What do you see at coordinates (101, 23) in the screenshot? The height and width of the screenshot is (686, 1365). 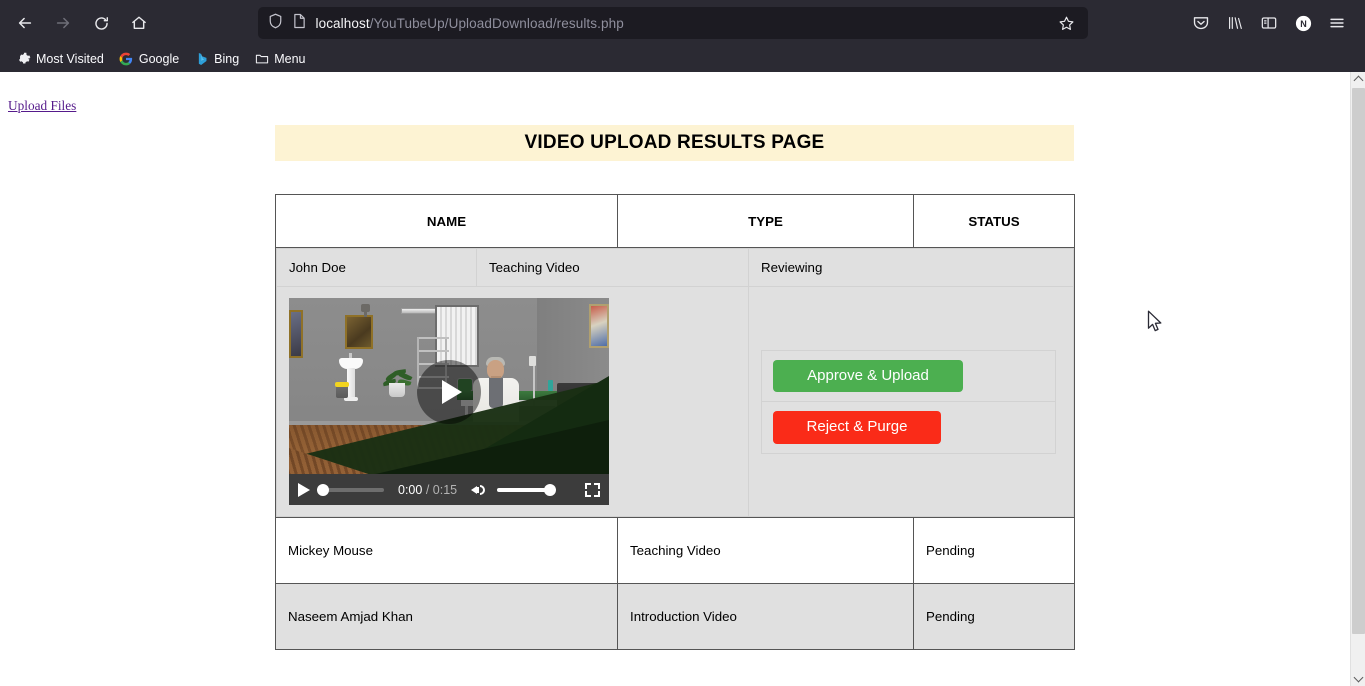 I see `reload-button` at bounding box center [101, 23].